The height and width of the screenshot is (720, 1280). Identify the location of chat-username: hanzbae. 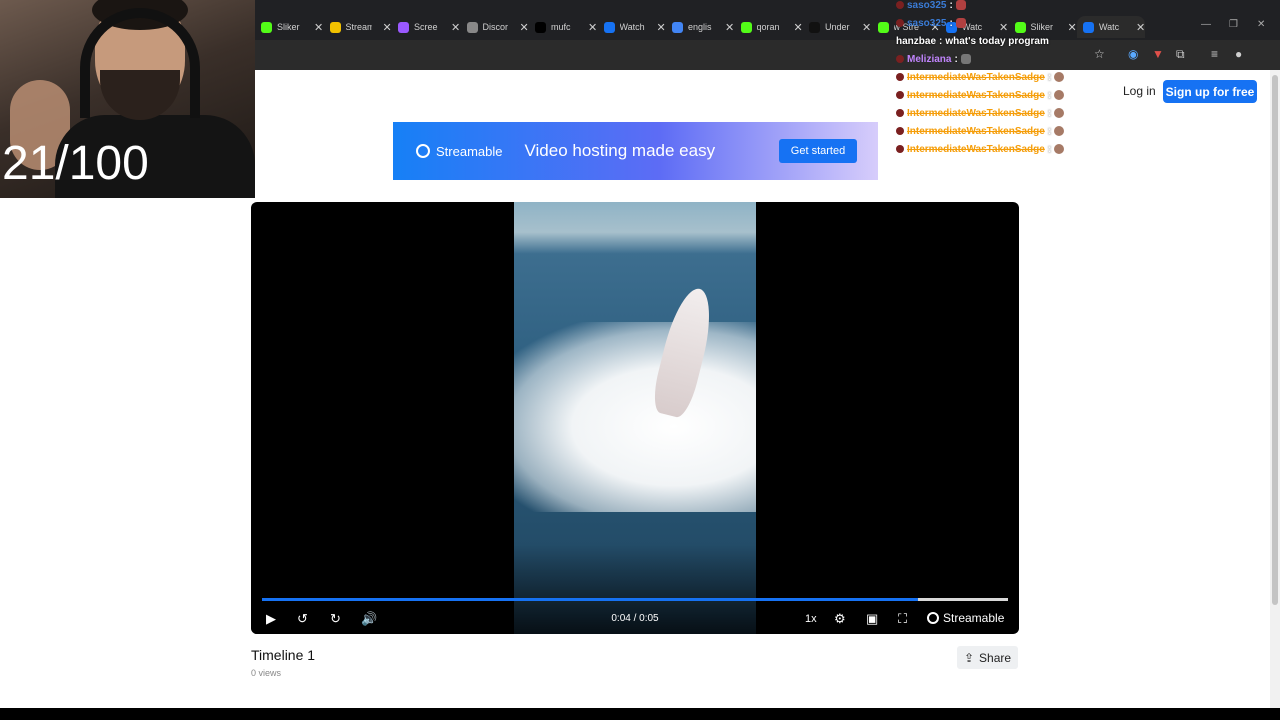
(916, 41).